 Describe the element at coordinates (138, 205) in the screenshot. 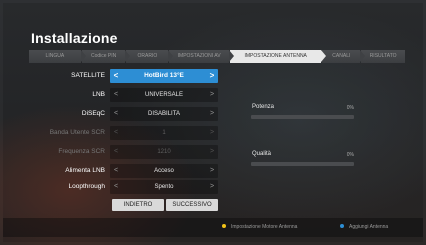

I see `back-button: INDIETRO` at that location.